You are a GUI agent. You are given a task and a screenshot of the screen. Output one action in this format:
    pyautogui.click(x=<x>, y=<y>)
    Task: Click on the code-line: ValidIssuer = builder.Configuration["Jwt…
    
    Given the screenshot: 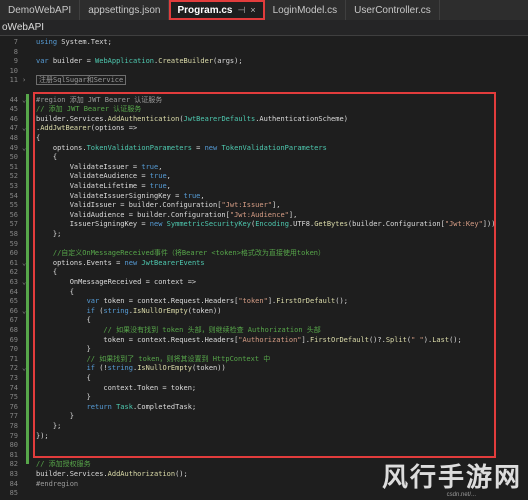 What is the action you would take?
    pyautogui.click(x=158, y=206)
    